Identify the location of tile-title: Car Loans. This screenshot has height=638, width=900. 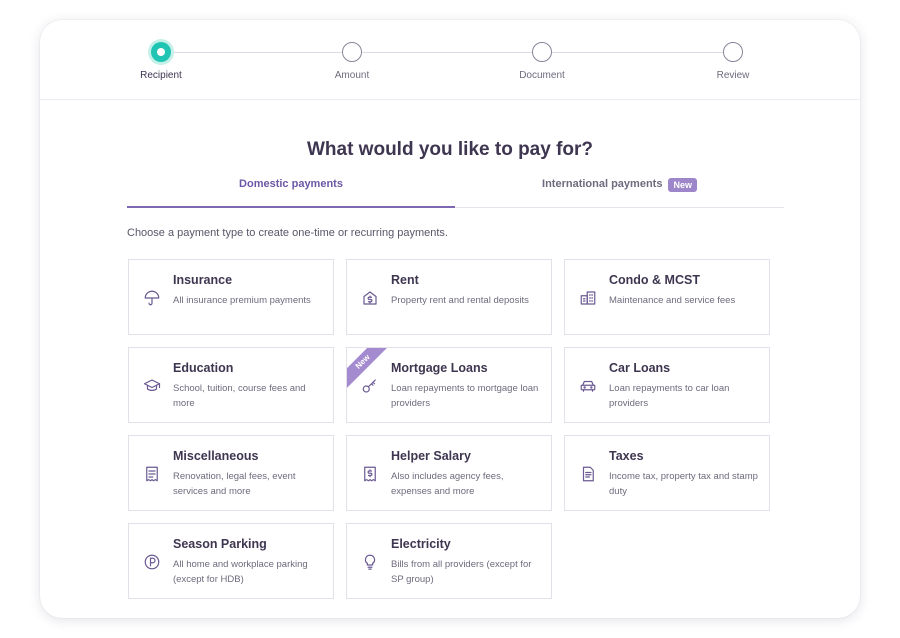
(640, 368).